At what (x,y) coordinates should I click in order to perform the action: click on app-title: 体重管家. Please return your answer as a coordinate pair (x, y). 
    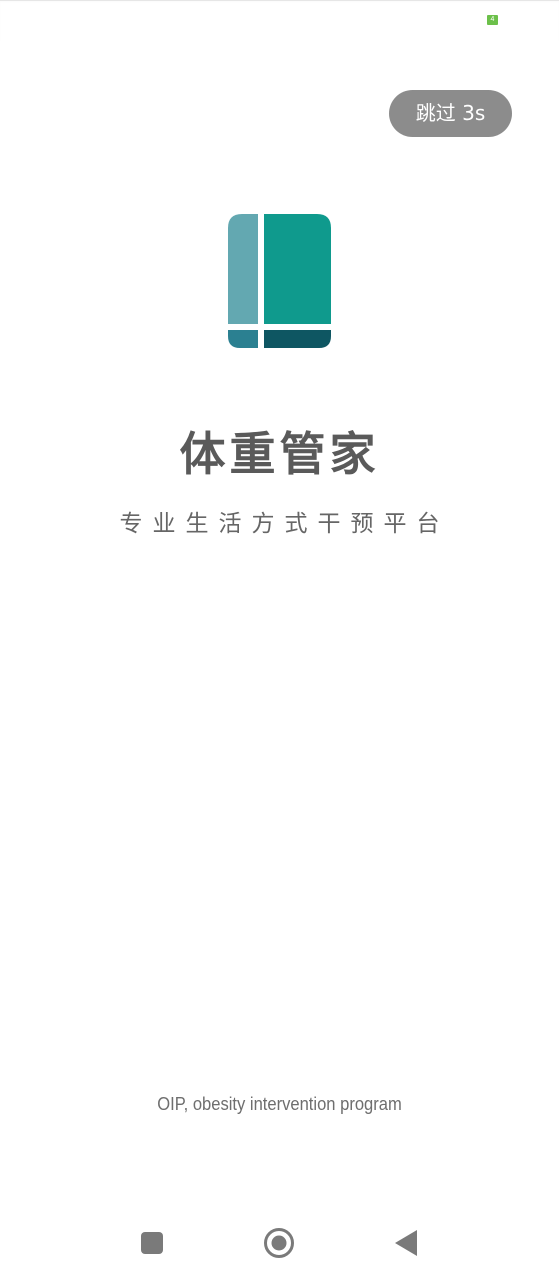
    Looking at the image, I should click on (279, 454).